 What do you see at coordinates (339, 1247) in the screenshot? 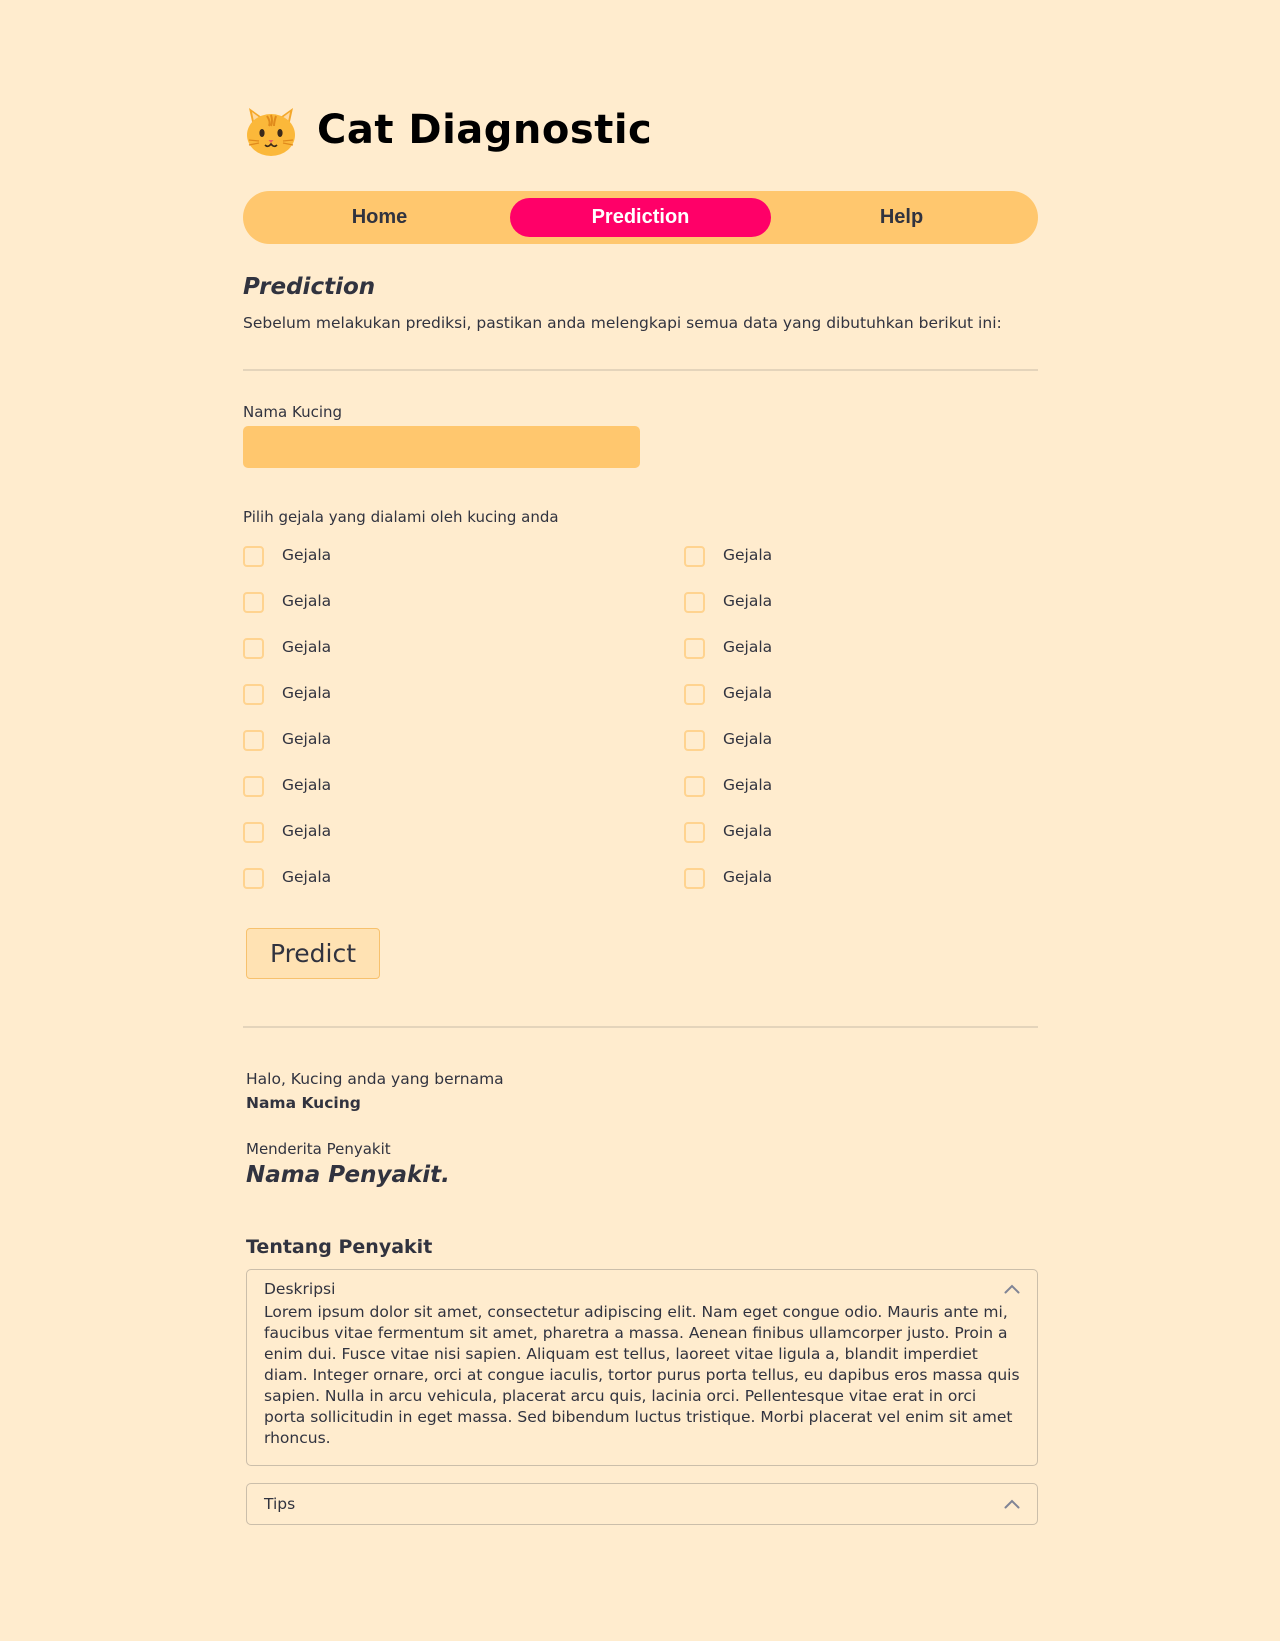
I see `about-disease-title: Tentang Penyakit` at bounding box center [339, 1247].